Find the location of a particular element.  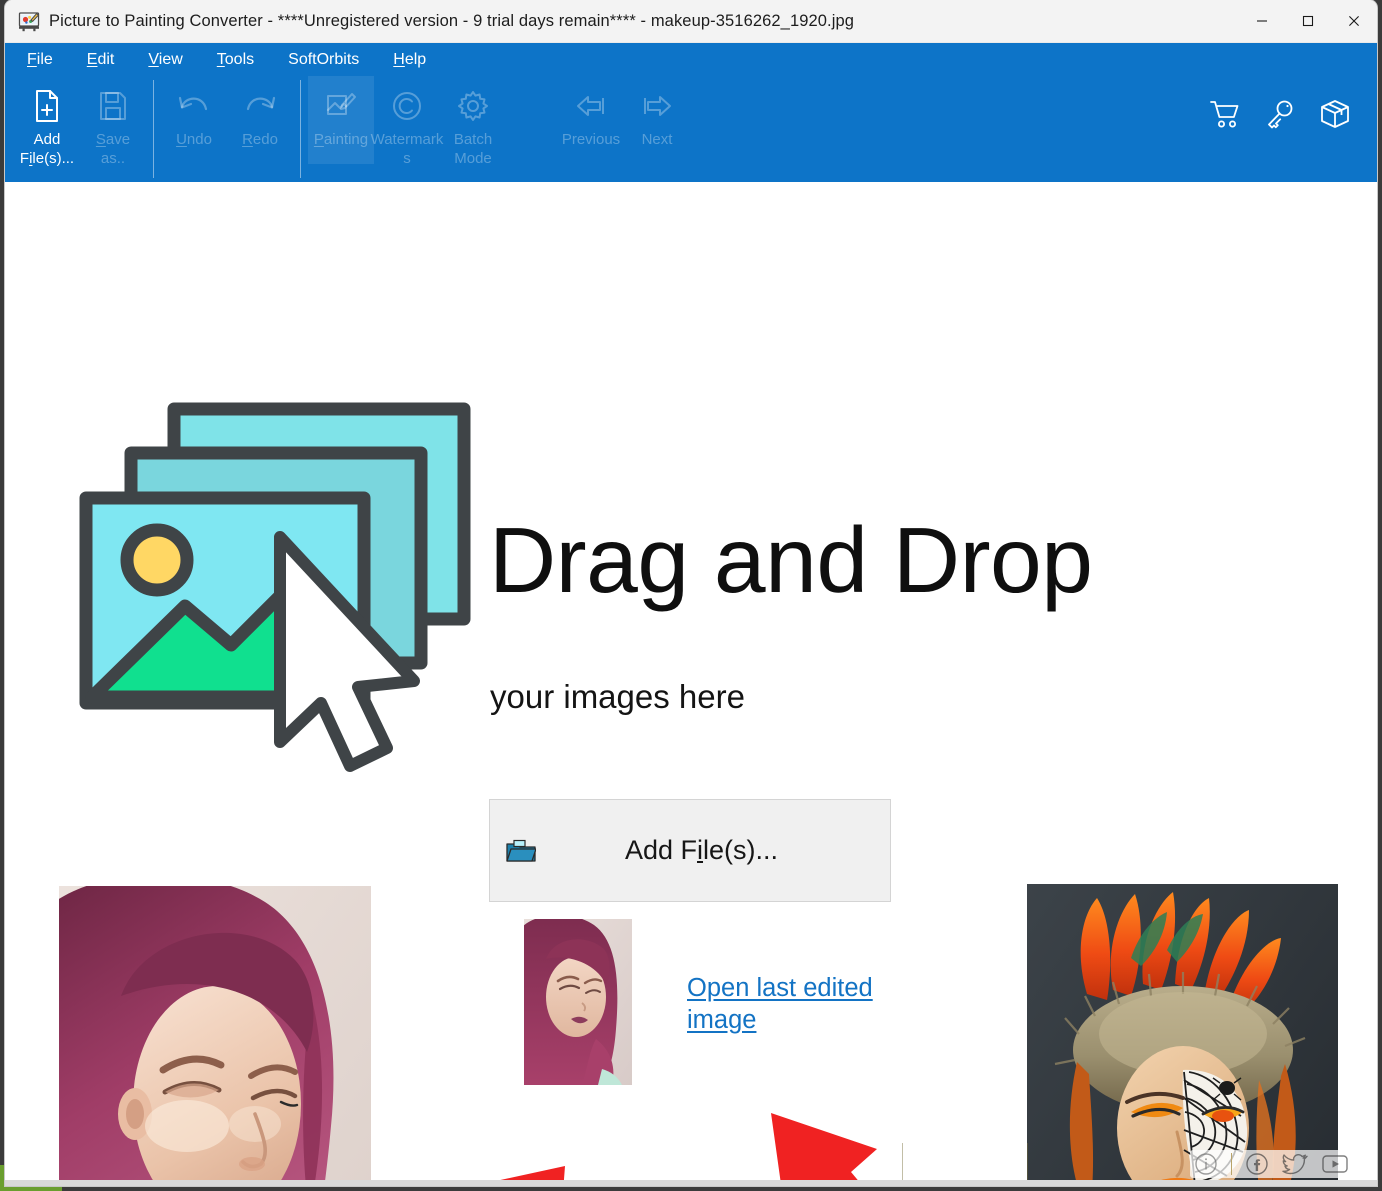

package-icon is located at coordinates (1335, 116).